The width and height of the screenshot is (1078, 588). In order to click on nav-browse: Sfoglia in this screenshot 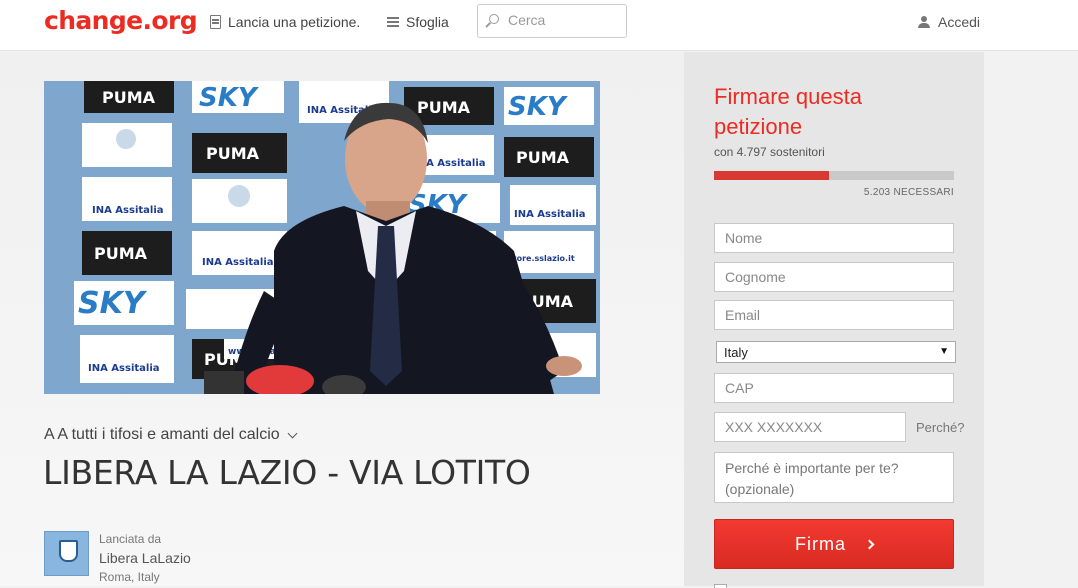, I will do `click(418, 22)`.